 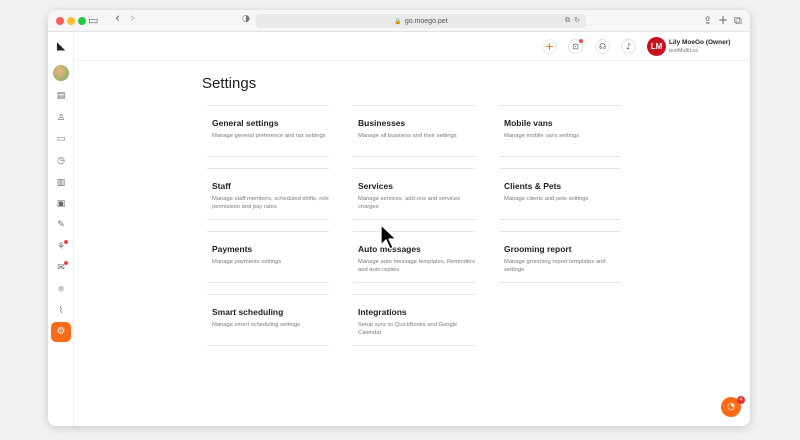 What do you see at coordinates (61, 183) in the screenshot?
I see `report-icon: ▥` at bounding box center [61, 183].